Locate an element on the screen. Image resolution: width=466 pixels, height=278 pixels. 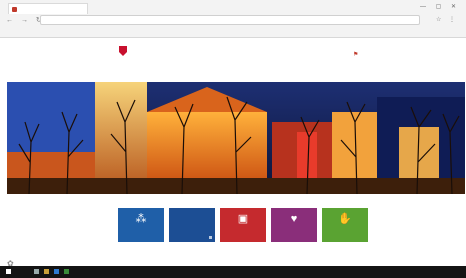
browser-nav-buttons: ← → ↻ is located at coordinates (25, 20).